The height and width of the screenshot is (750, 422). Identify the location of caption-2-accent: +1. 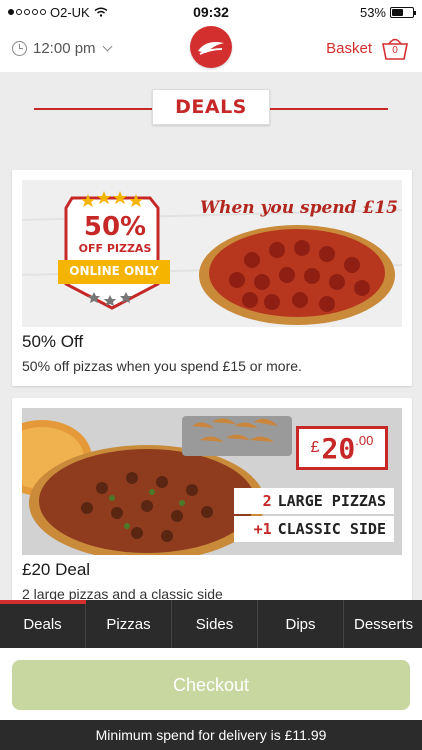
(262, 529).